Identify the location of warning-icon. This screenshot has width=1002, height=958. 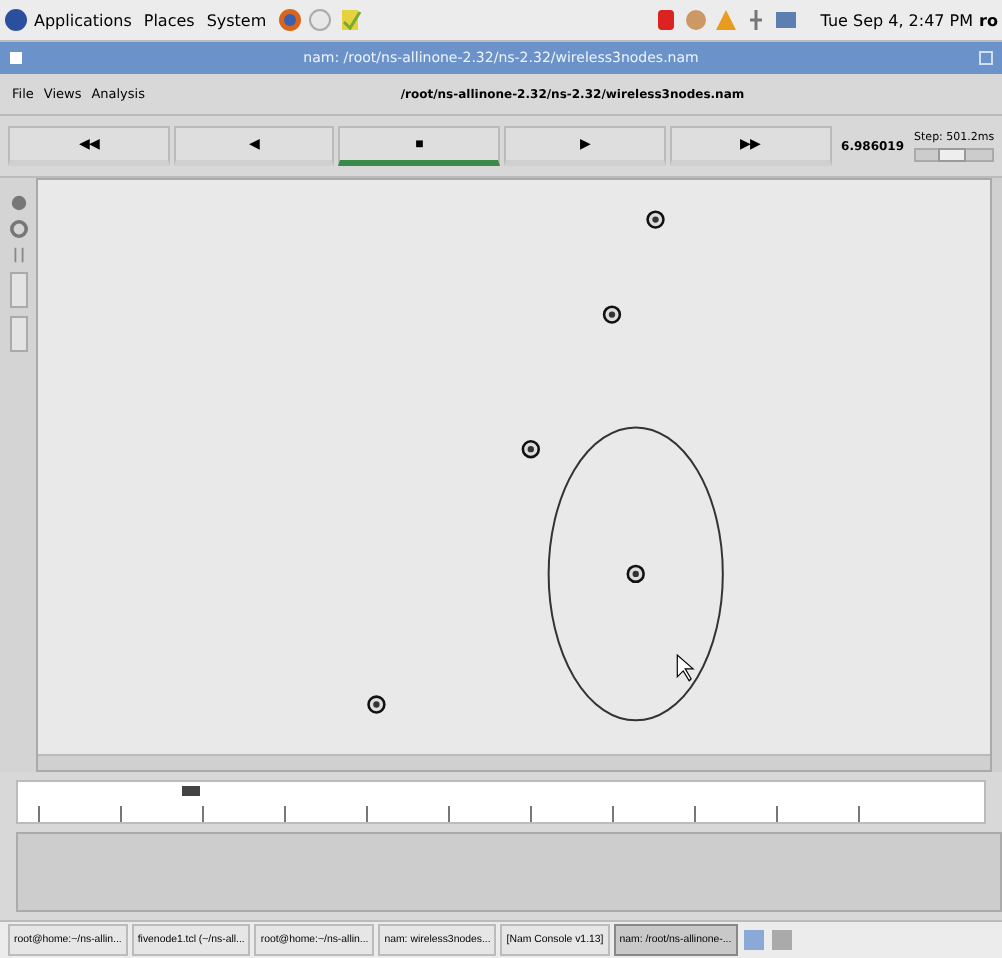
(726, 20).